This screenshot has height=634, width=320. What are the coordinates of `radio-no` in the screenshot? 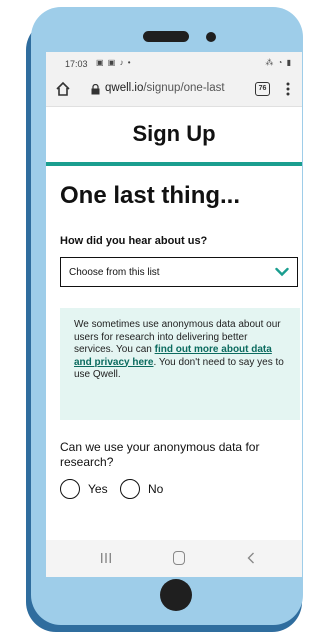 It's located at (130, 489).